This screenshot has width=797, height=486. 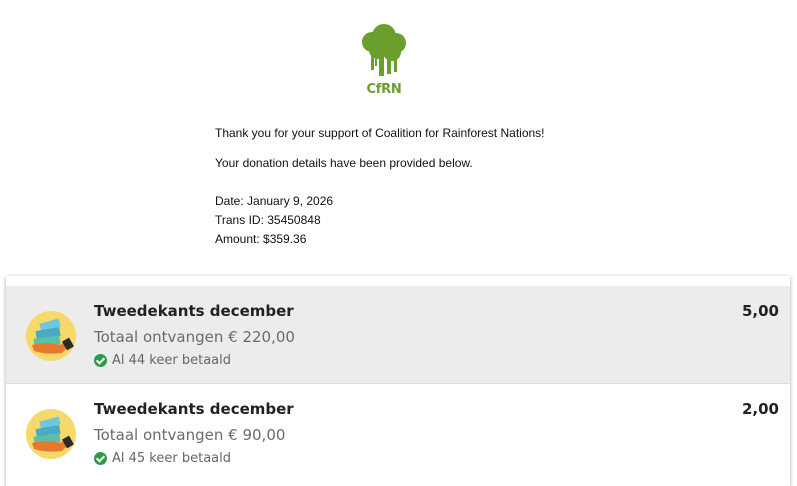 What do you see at coordinates (760, 311) in the screenshot?
I see `transaction-amount: 5,00` at bounding box center [760, 311].